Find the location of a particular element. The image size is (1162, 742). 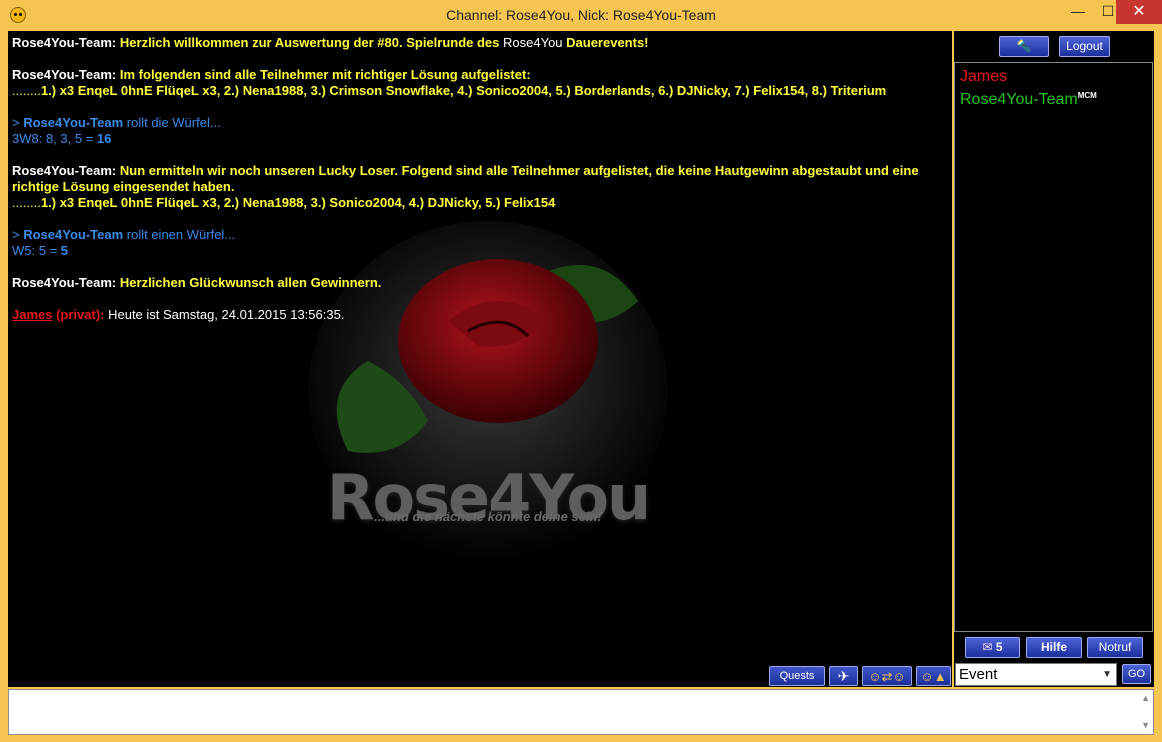

dice-result: 5 is located at coordinates (64, 250).